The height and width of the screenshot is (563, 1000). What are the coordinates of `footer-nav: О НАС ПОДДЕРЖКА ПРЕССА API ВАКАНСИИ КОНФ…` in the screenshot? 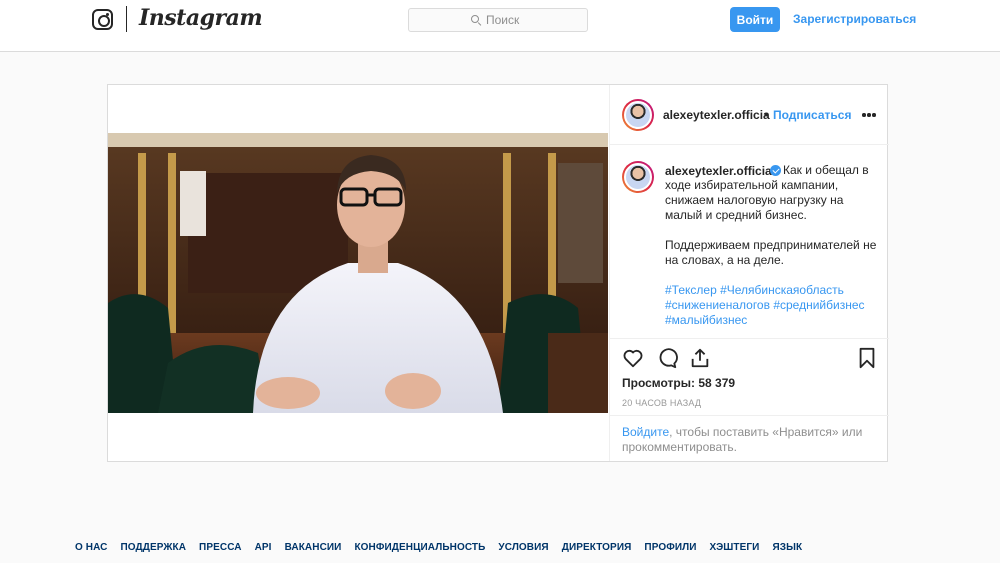 It's located at (438, 547).